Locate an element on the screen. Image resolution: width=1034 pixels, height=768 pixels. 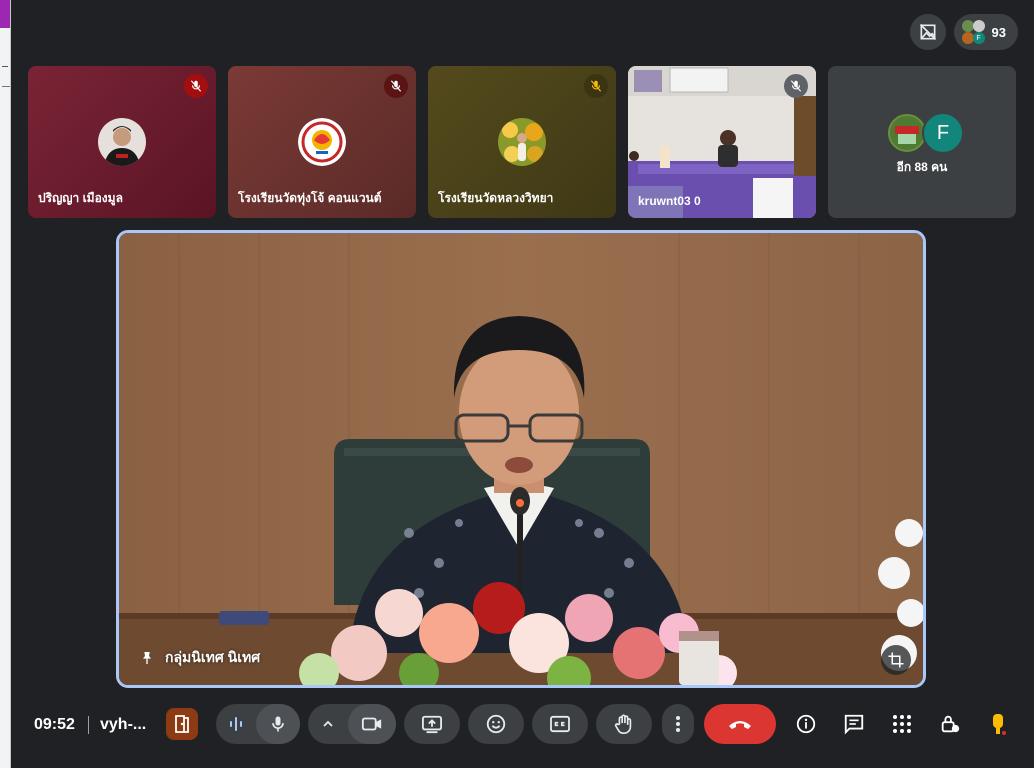
more-participants-label: อีก 88 คน is located at coordinates (922, 167).